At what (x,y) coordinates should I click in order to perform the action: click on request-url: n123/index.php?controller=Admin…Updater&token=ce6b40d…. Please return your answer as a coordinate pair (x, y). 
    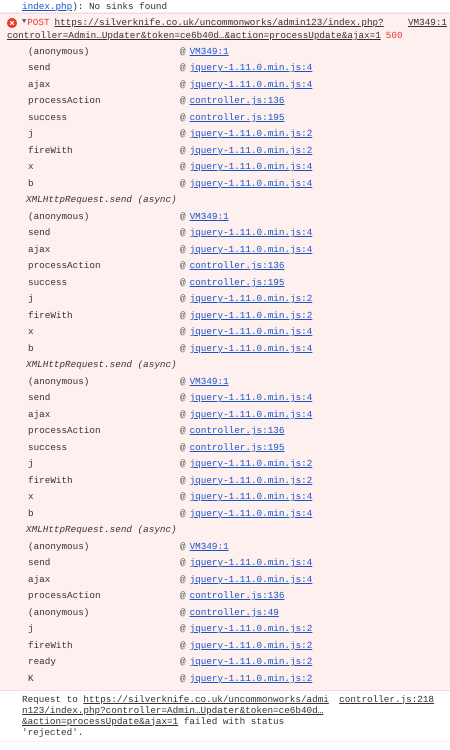
    Looking at the image, I should click on (173, 710).